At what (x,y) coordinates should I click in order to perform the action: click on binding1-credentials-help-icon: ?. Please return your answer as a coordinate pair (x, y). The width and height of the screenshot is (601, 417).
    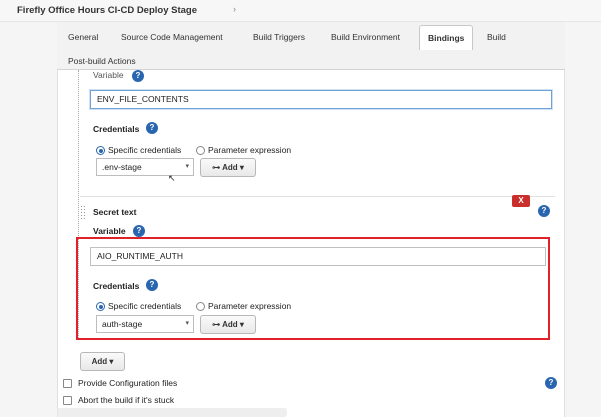
    Looking at the image, I should click on (152, 128).